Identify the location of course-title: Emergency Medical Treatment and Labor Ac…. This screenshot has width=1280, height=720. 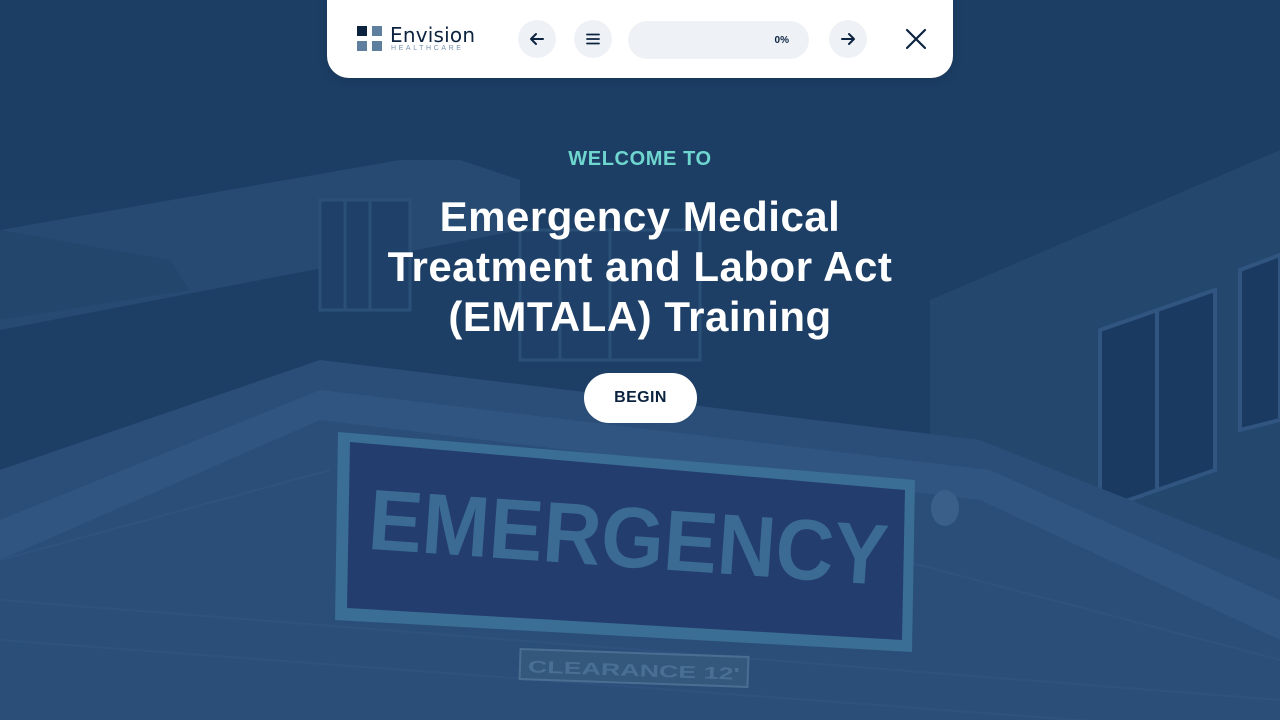
(640, 267).